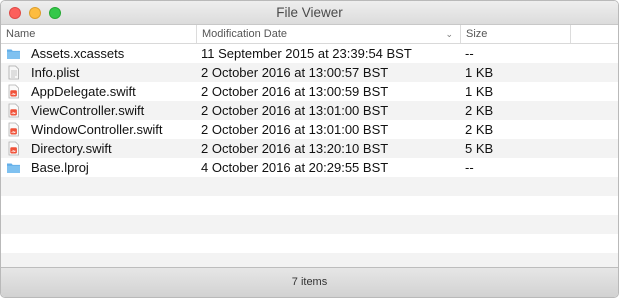 This screenshot has width=619, height=298. Describe the element at coordinates (60, 167) in the screenshot. I see `file-name: Base.lproj` at that location.